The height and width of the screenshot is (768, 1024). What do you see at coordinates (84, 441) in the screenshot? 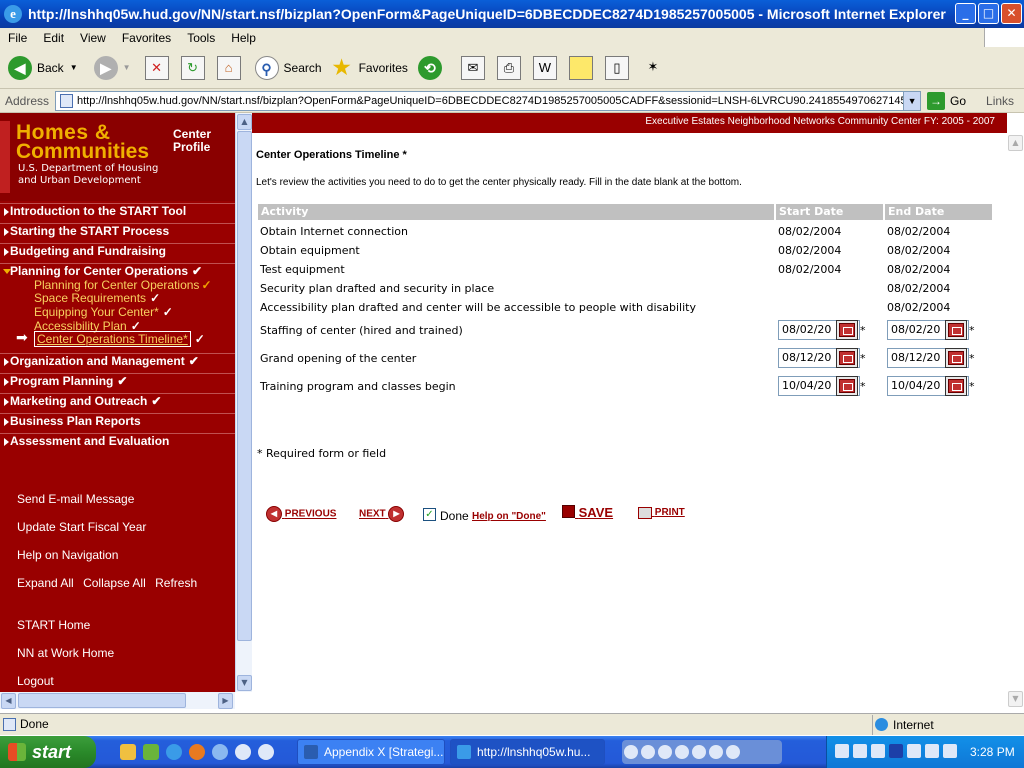
I see `nav-assessment: Assessment and Evaluation` at bounding box center [84, 441].